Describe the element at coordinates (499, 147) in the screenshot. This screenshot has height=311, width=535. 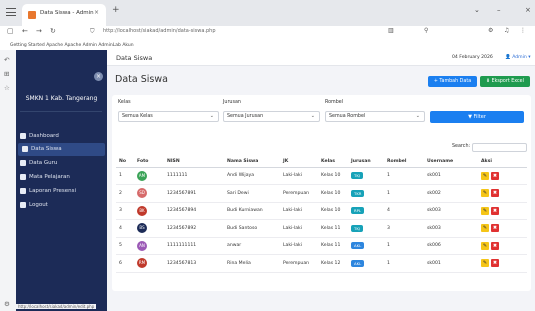
I see `search-input` at that location.